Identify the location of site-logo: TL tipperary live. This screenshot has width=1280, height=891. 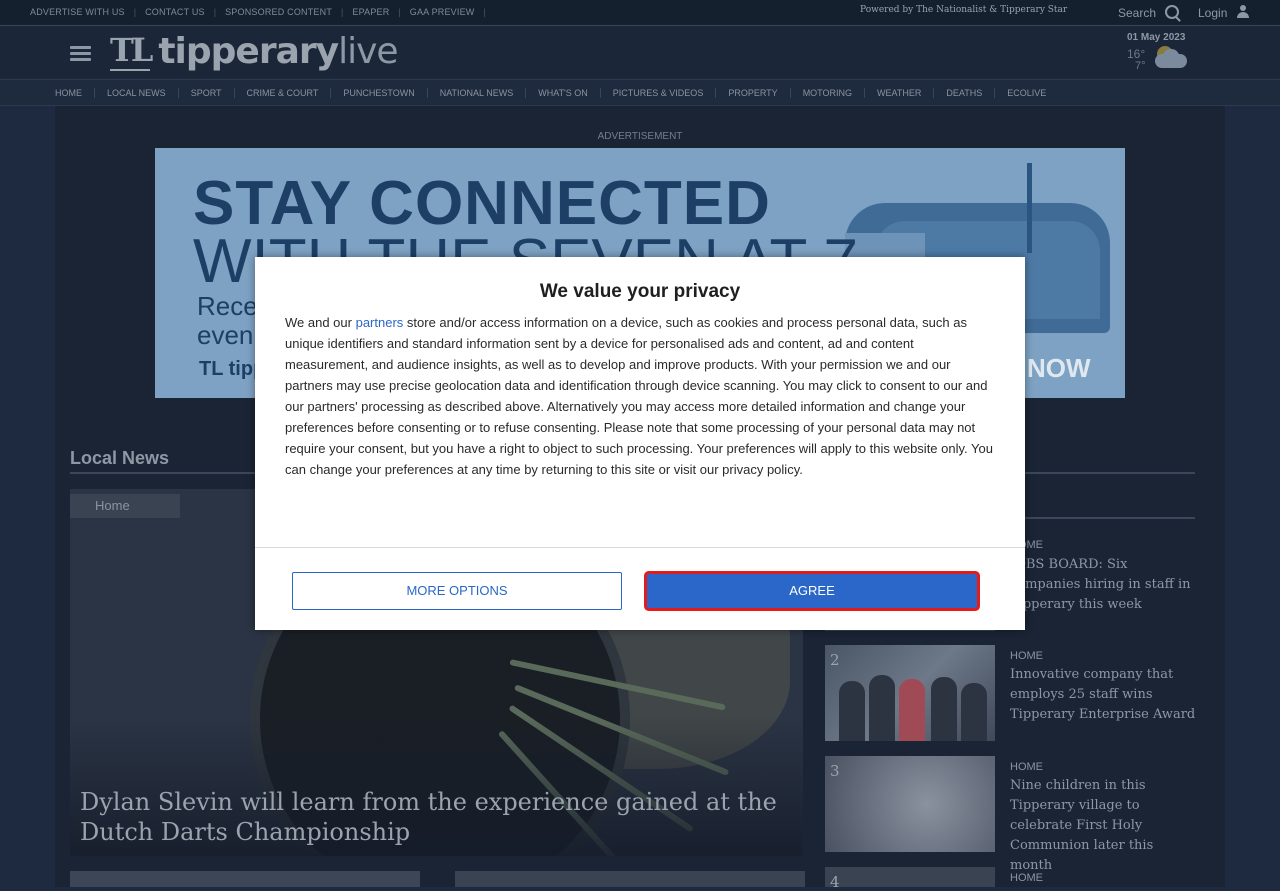
(254, 51).